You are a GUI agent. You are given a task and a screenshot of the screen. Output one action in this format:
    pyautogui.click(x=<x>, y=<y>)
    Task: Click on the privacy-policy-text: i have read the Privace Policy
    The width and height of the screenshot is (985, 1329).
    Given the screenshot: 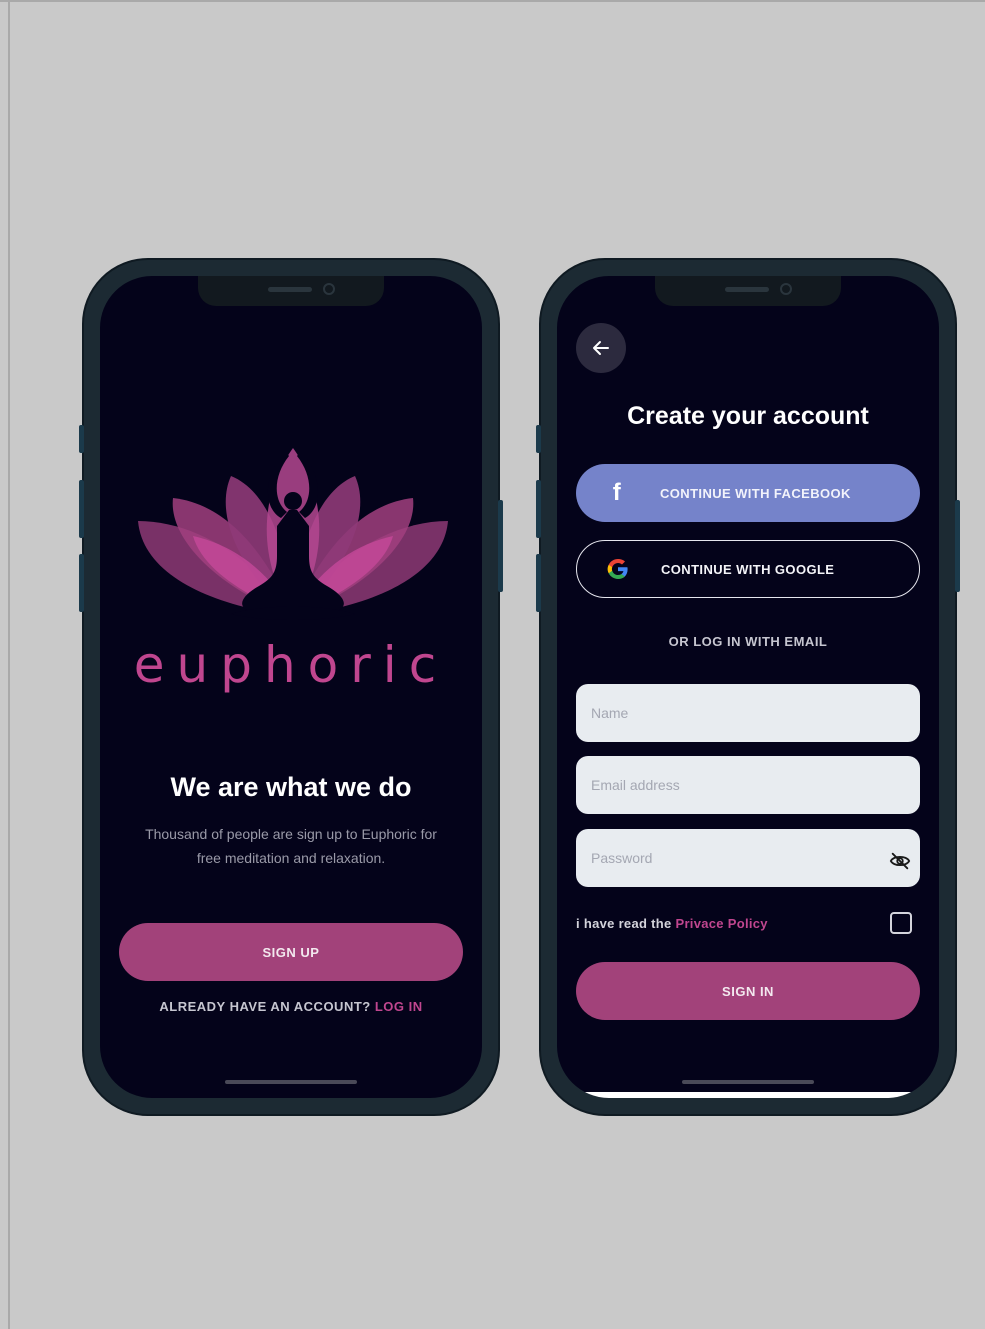 What is the action you would take?
    pyautogui.click(x=672, y=923)
    